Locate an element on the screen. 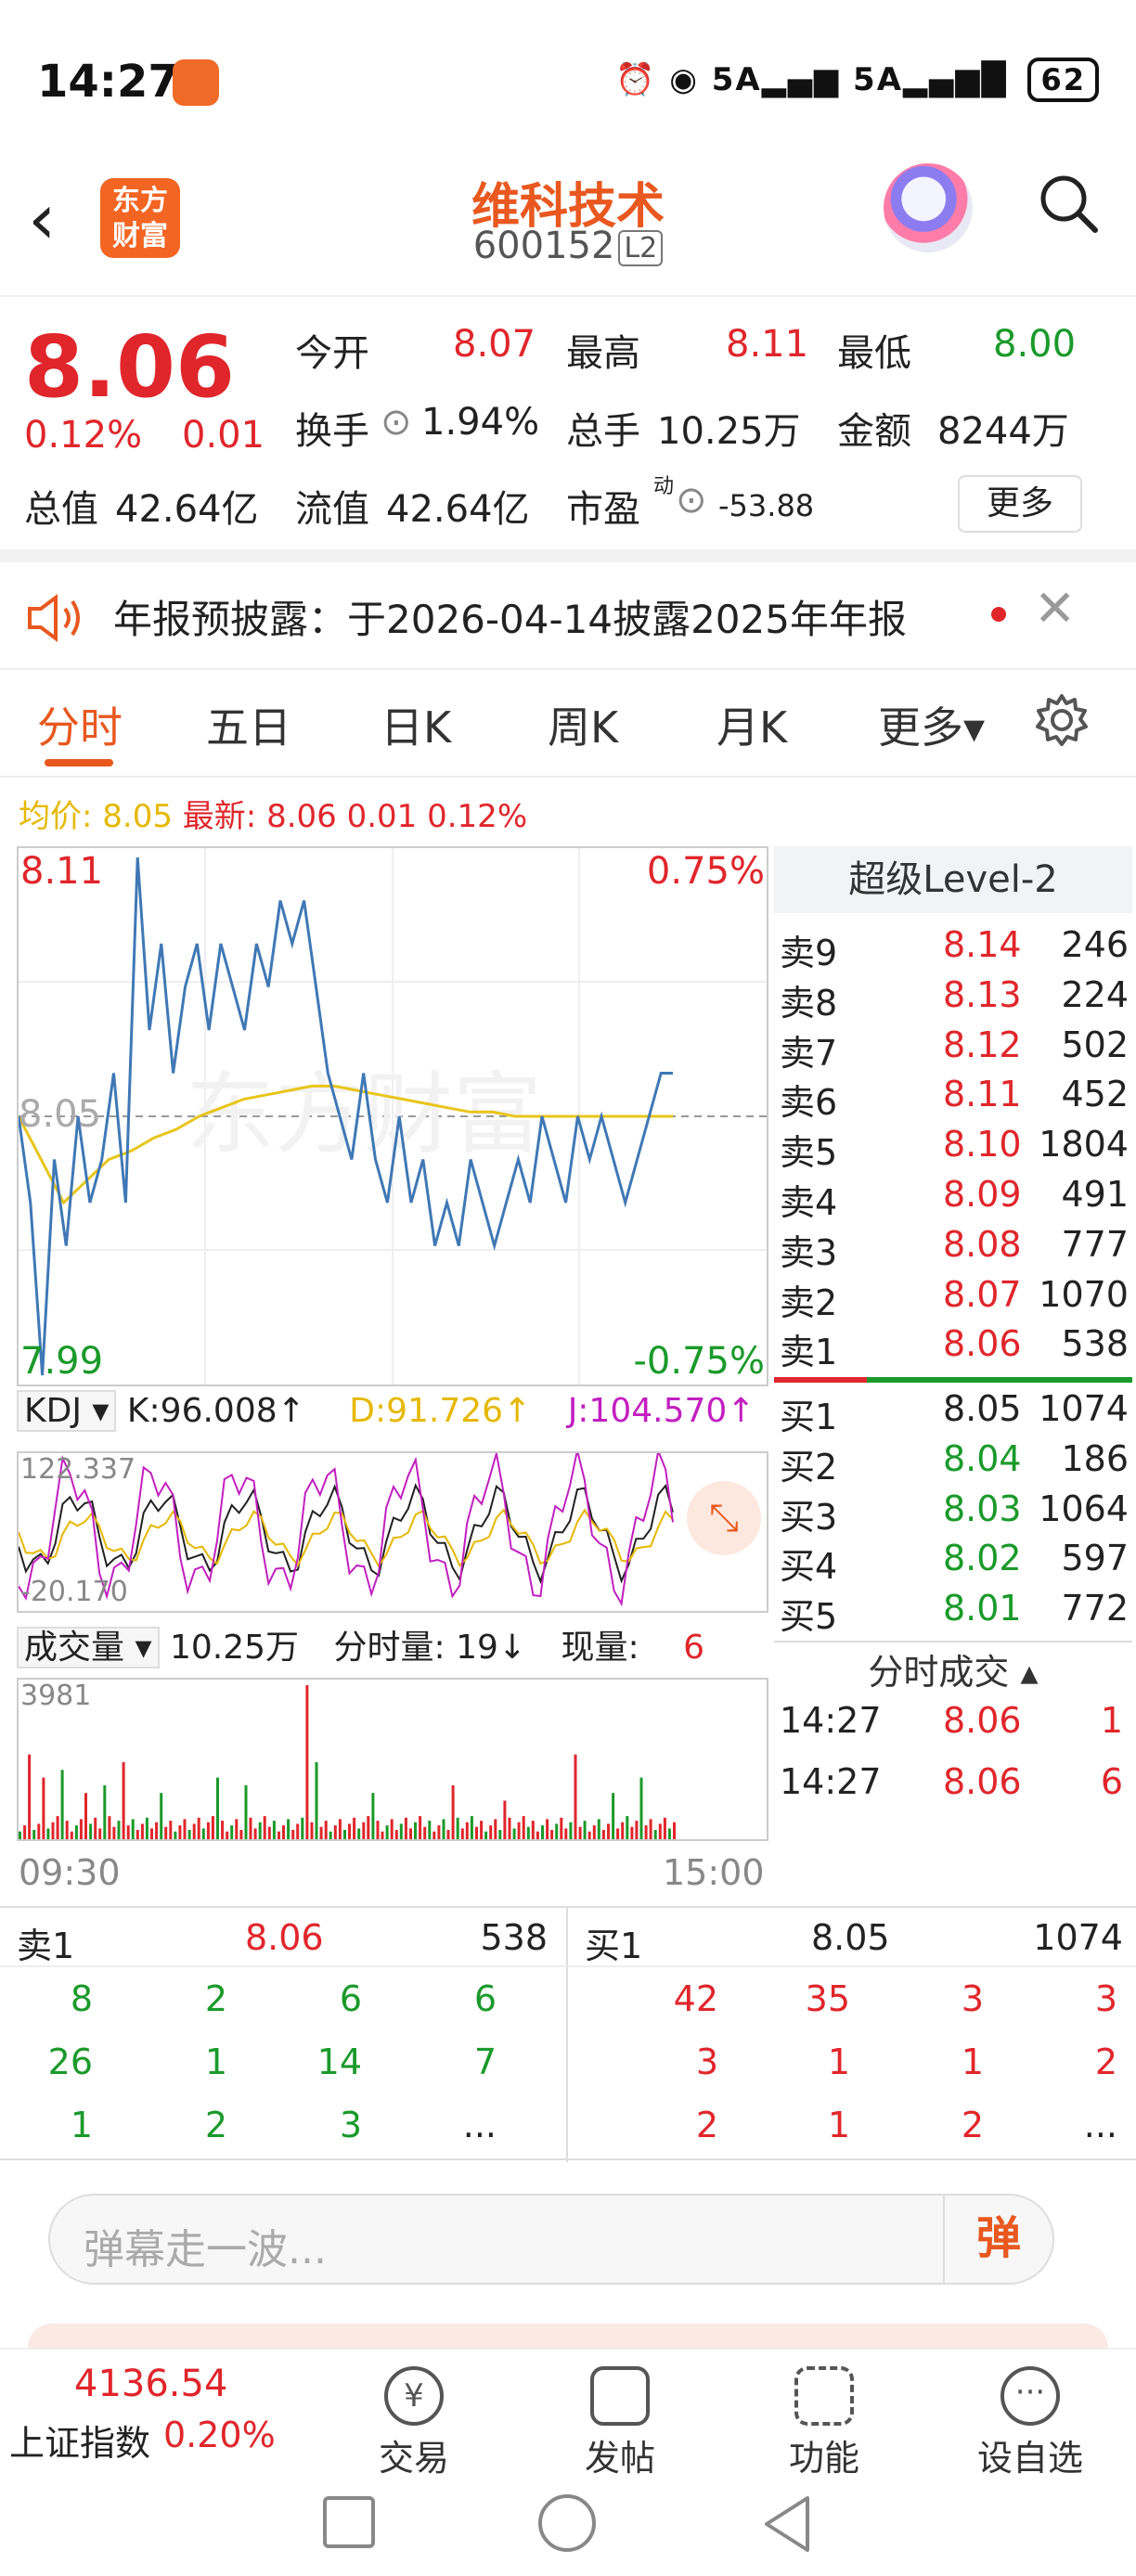  ask-row: 卖2 8.07 1070 is located at coordinates (954, 1299).